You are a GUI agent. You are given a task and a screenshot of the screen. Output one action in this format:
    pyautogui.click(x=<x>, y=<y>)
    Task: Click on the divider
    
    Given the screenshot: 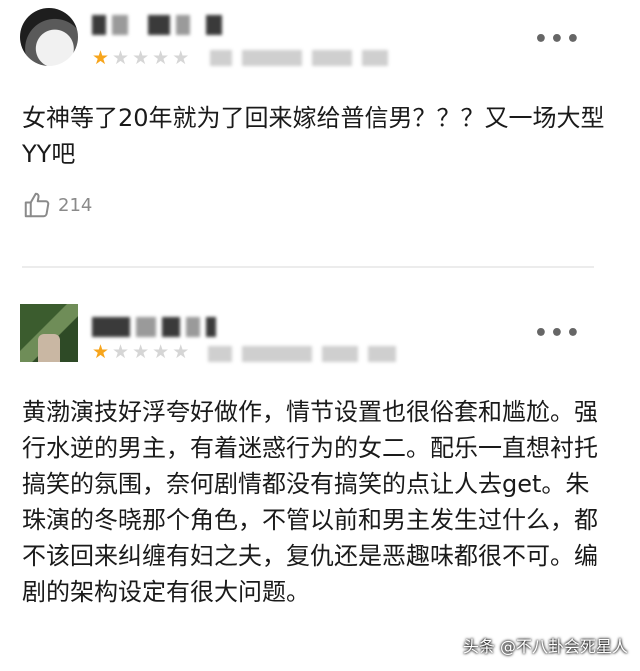 What is the action you would take?
    pyautogui.click(x=308, y=267)
    